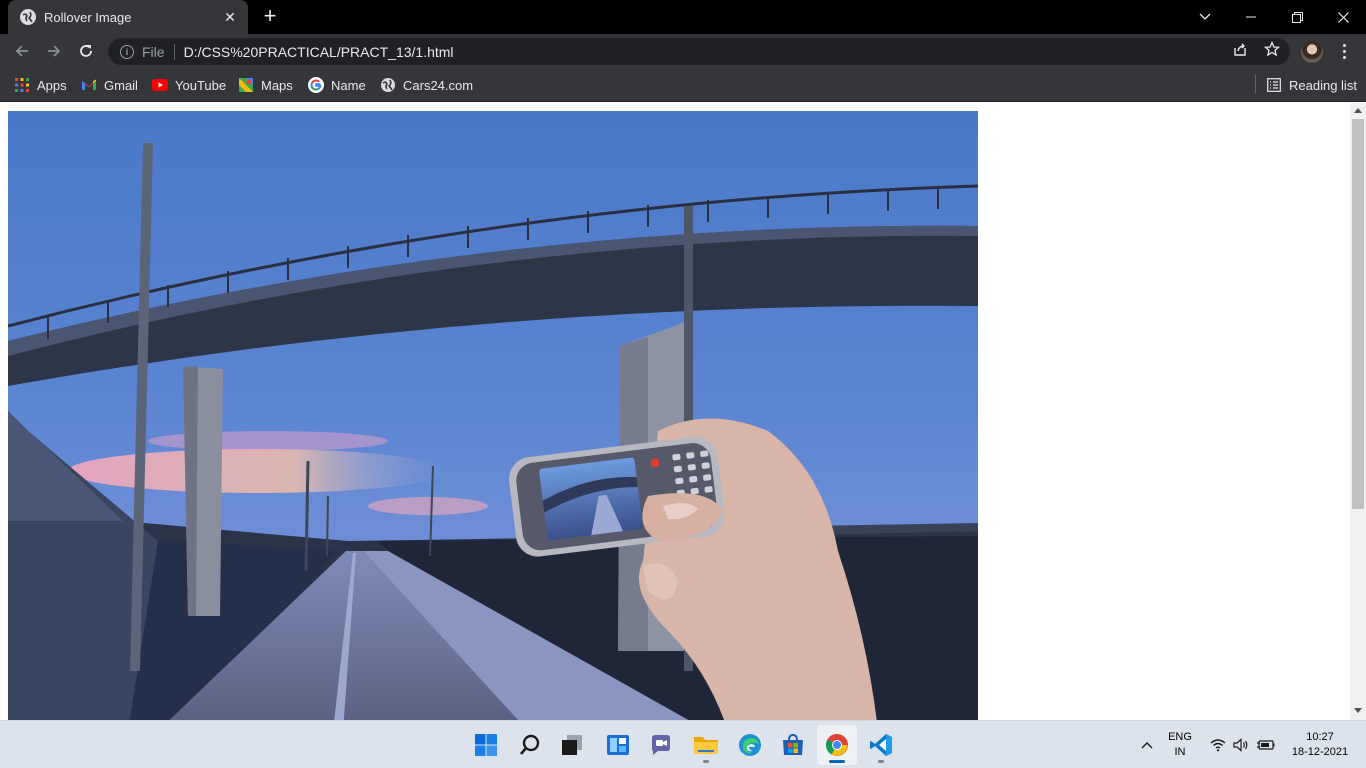  I want to click on battery-icon, so click(1266, 744).